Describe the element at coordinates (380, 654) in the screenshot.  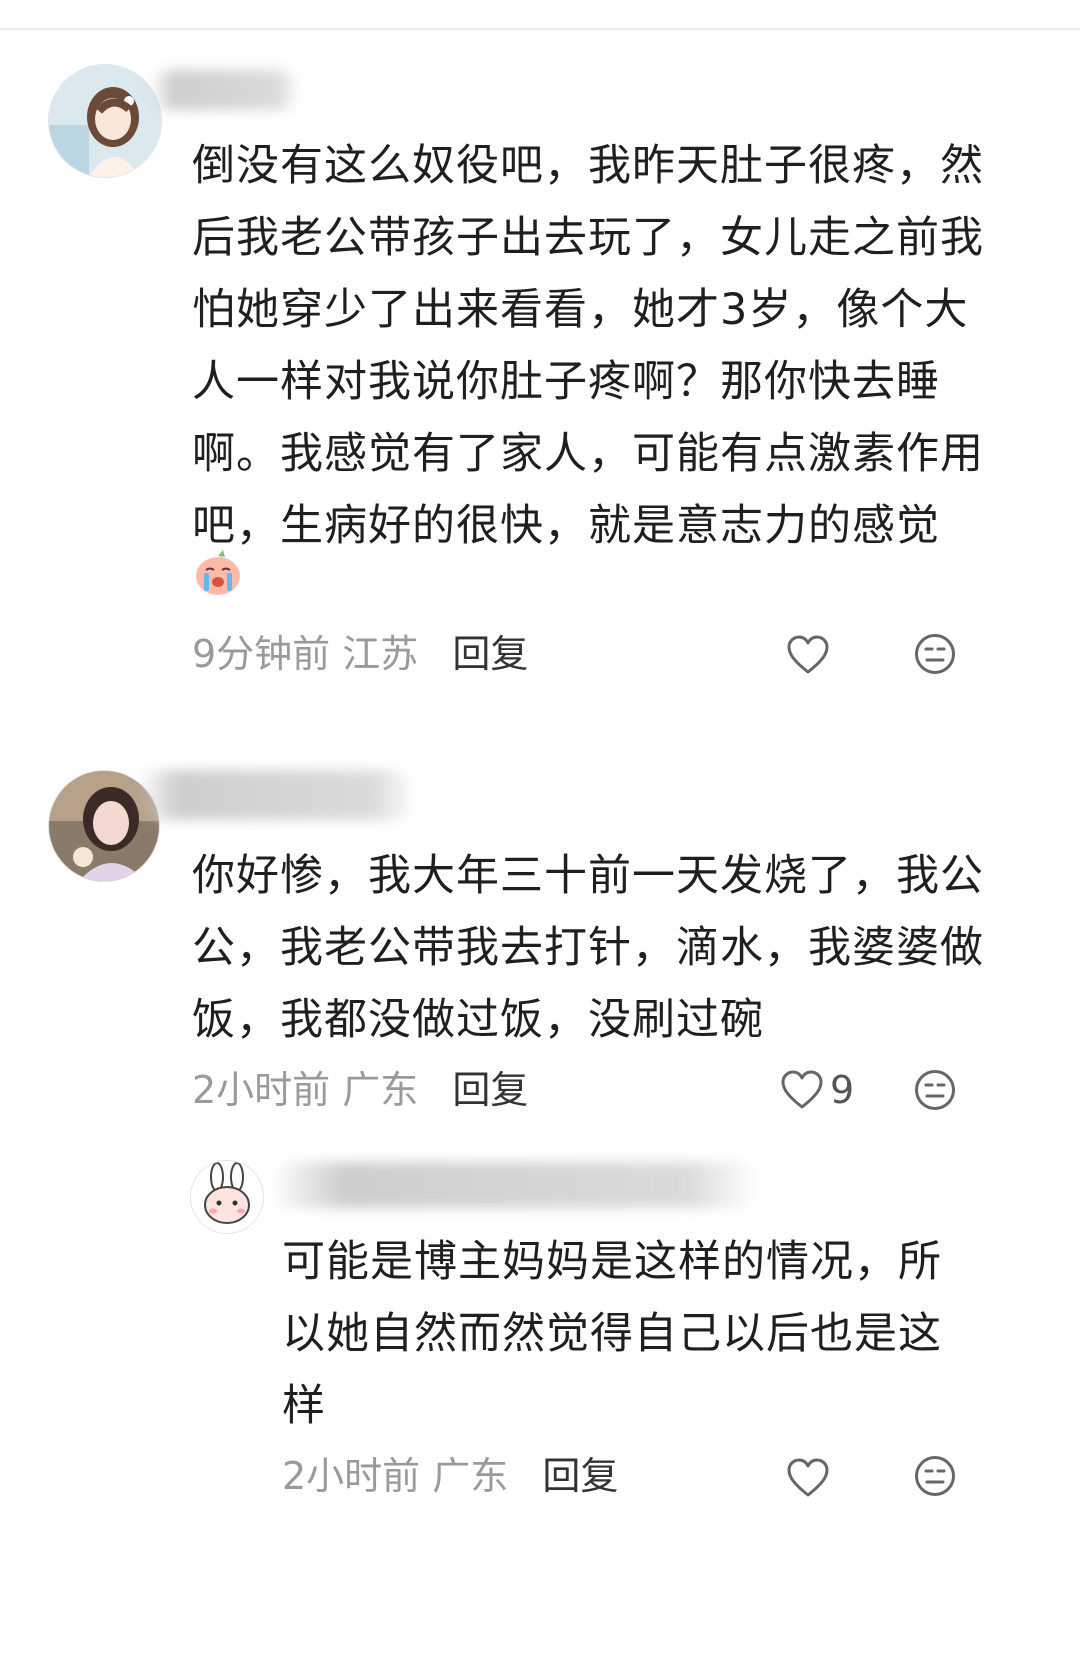
I see `comment-location: 江苏` at that location.